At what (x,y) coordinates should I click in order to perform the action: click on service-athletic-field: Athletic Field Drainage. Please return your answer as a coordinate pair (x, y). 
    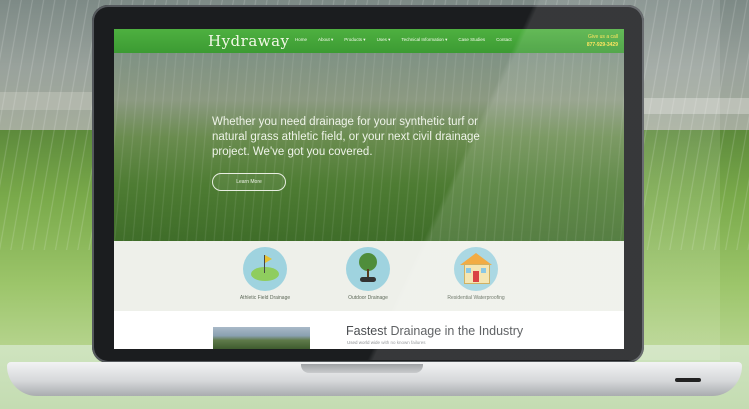
    Looking at the image, I should click on (265, 274).